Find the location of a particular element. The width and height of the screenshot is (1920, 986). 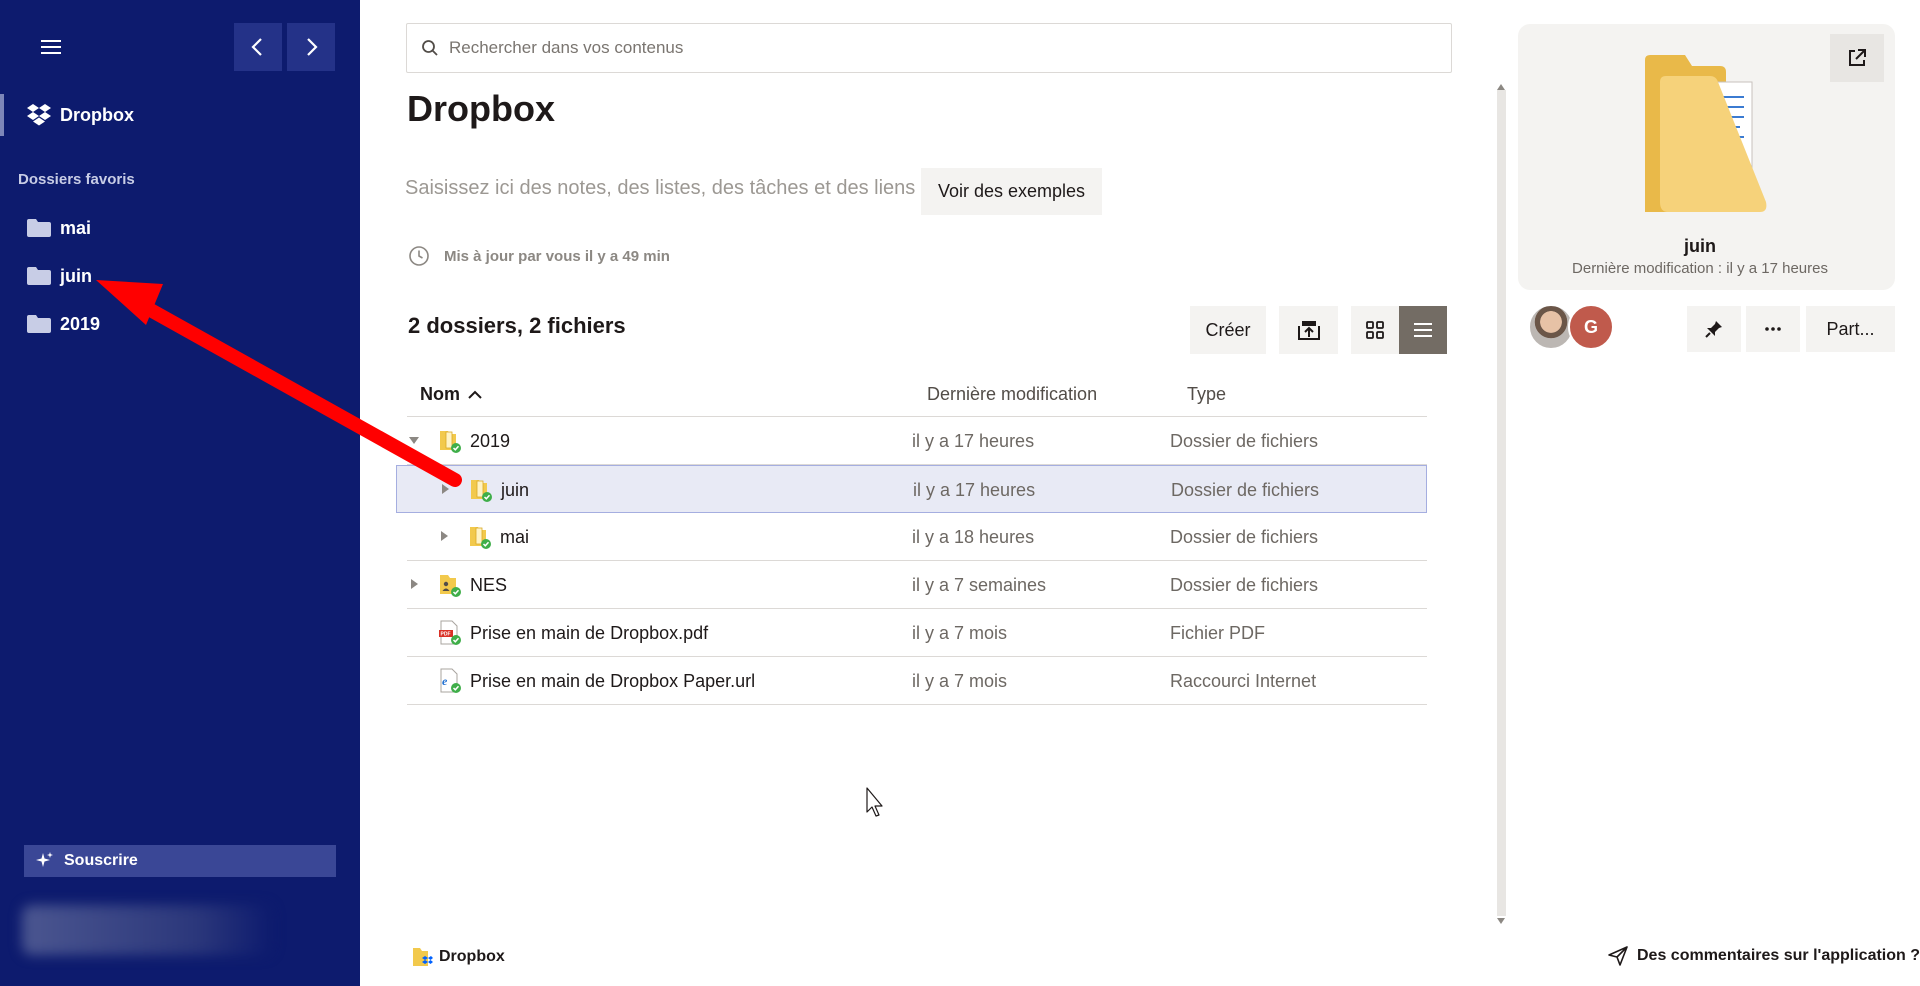

pdf-file-icon: PDF is located at coordinates (450, 632).